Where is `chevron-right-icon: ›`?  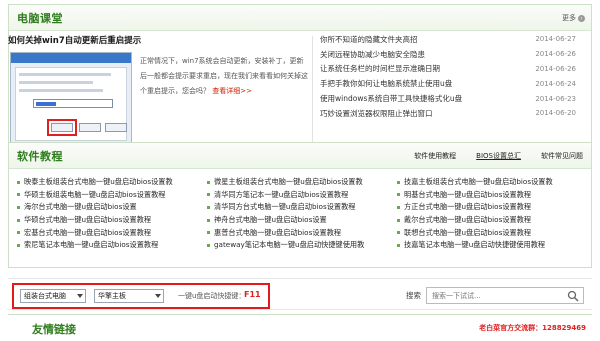
chevron-right-icon: › is located at coordinates (581, 18).